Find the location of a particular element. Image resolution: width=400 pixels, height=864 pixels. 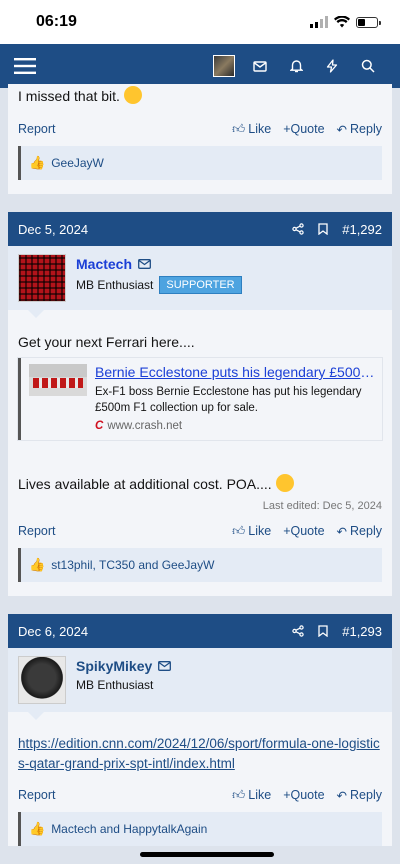

reactions-bar: 👍 Mactech and HappytalkAgain is located at coordinates (200, 829).